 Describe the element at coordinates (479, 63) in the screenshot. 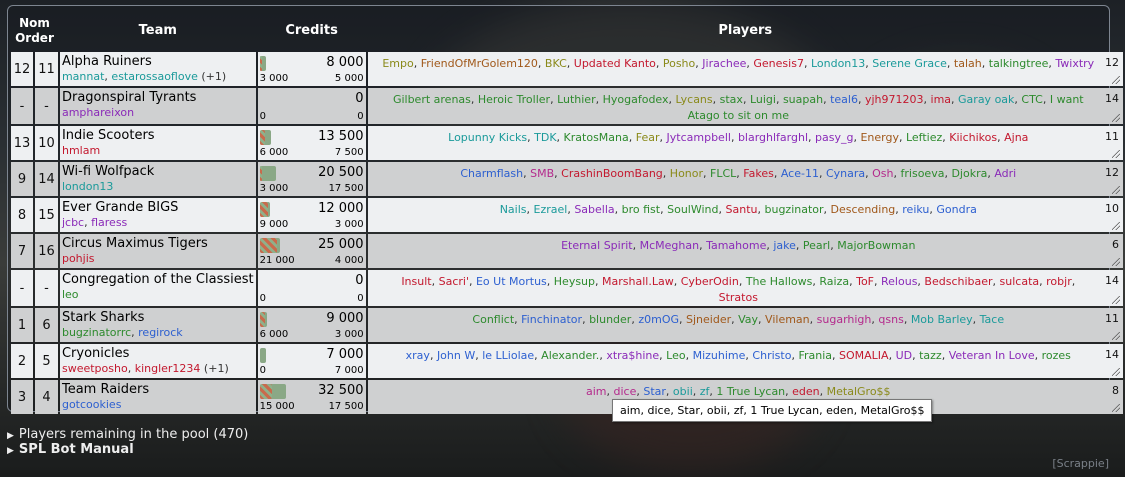

I see `player-name: FriendOfMrGolem120` at that location.